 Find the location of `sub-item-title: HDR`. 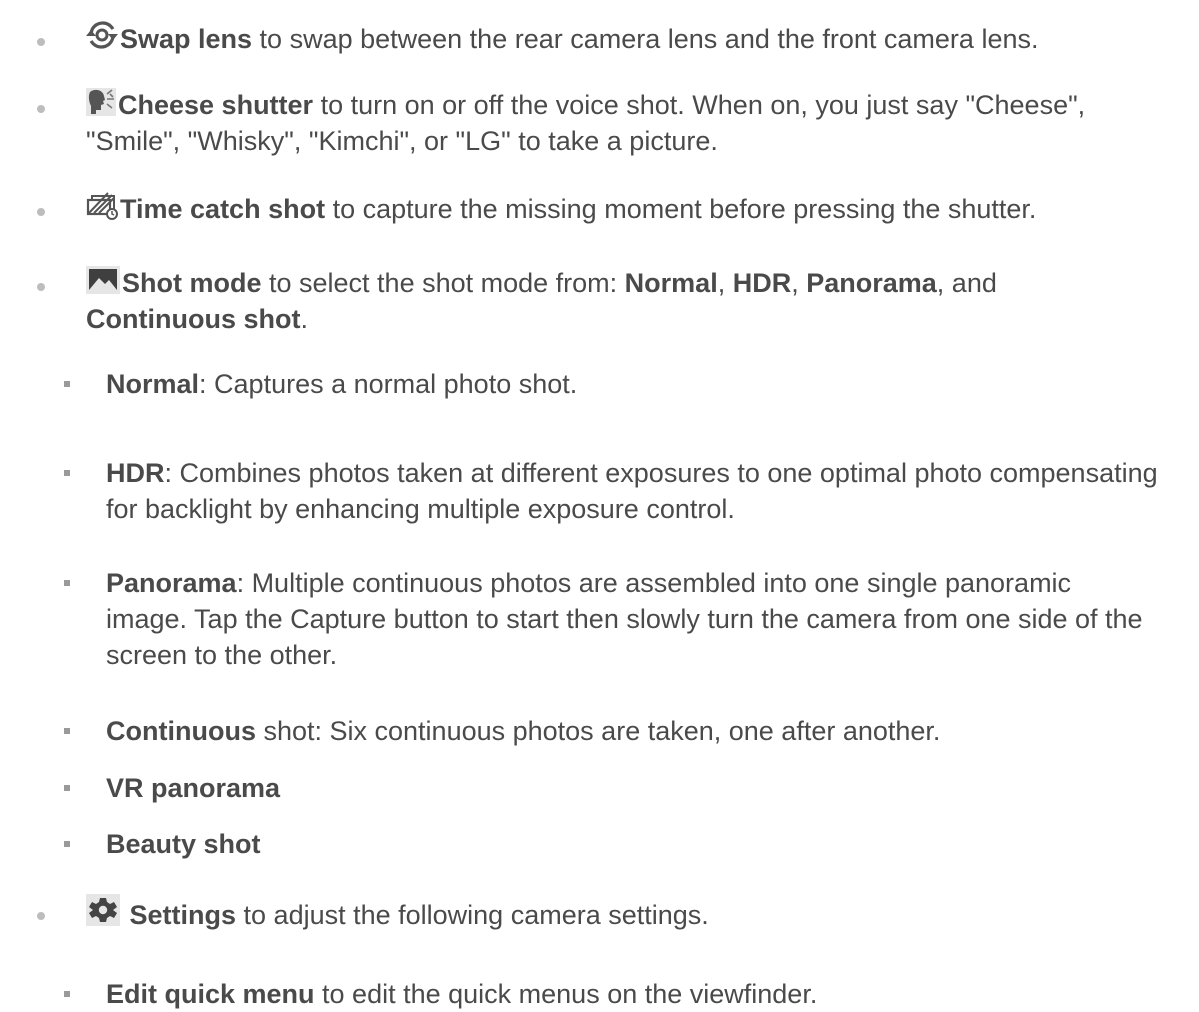

sub-item-title: HDR is located at coordinates (135, 473).